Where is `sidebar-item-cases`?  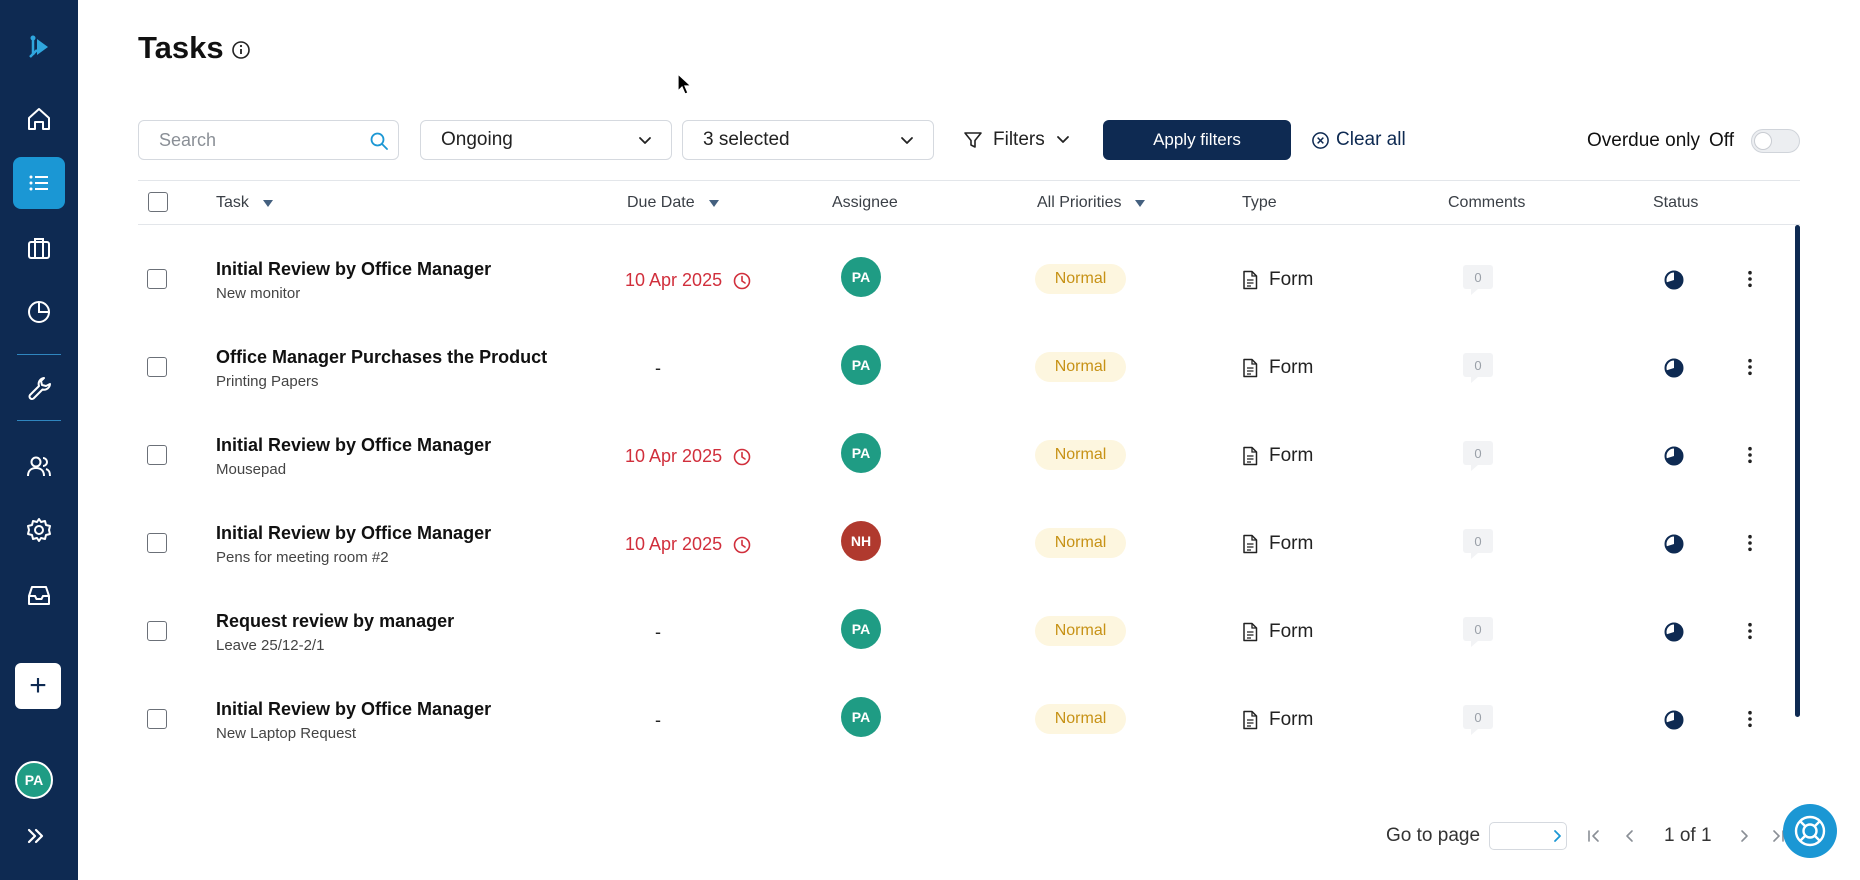 sidebar-item-cases is located at coordinates (39, 248).